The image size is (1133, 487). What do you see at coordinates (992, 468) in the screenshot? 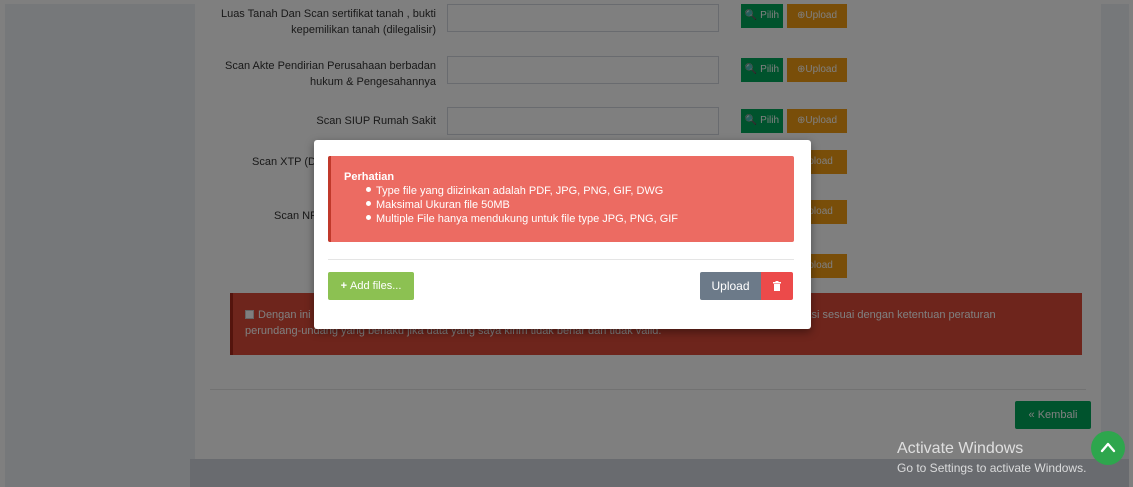
I see `watermark-subtitle: Go to Settings to activate Windows.` at bounding box center [992, 468].